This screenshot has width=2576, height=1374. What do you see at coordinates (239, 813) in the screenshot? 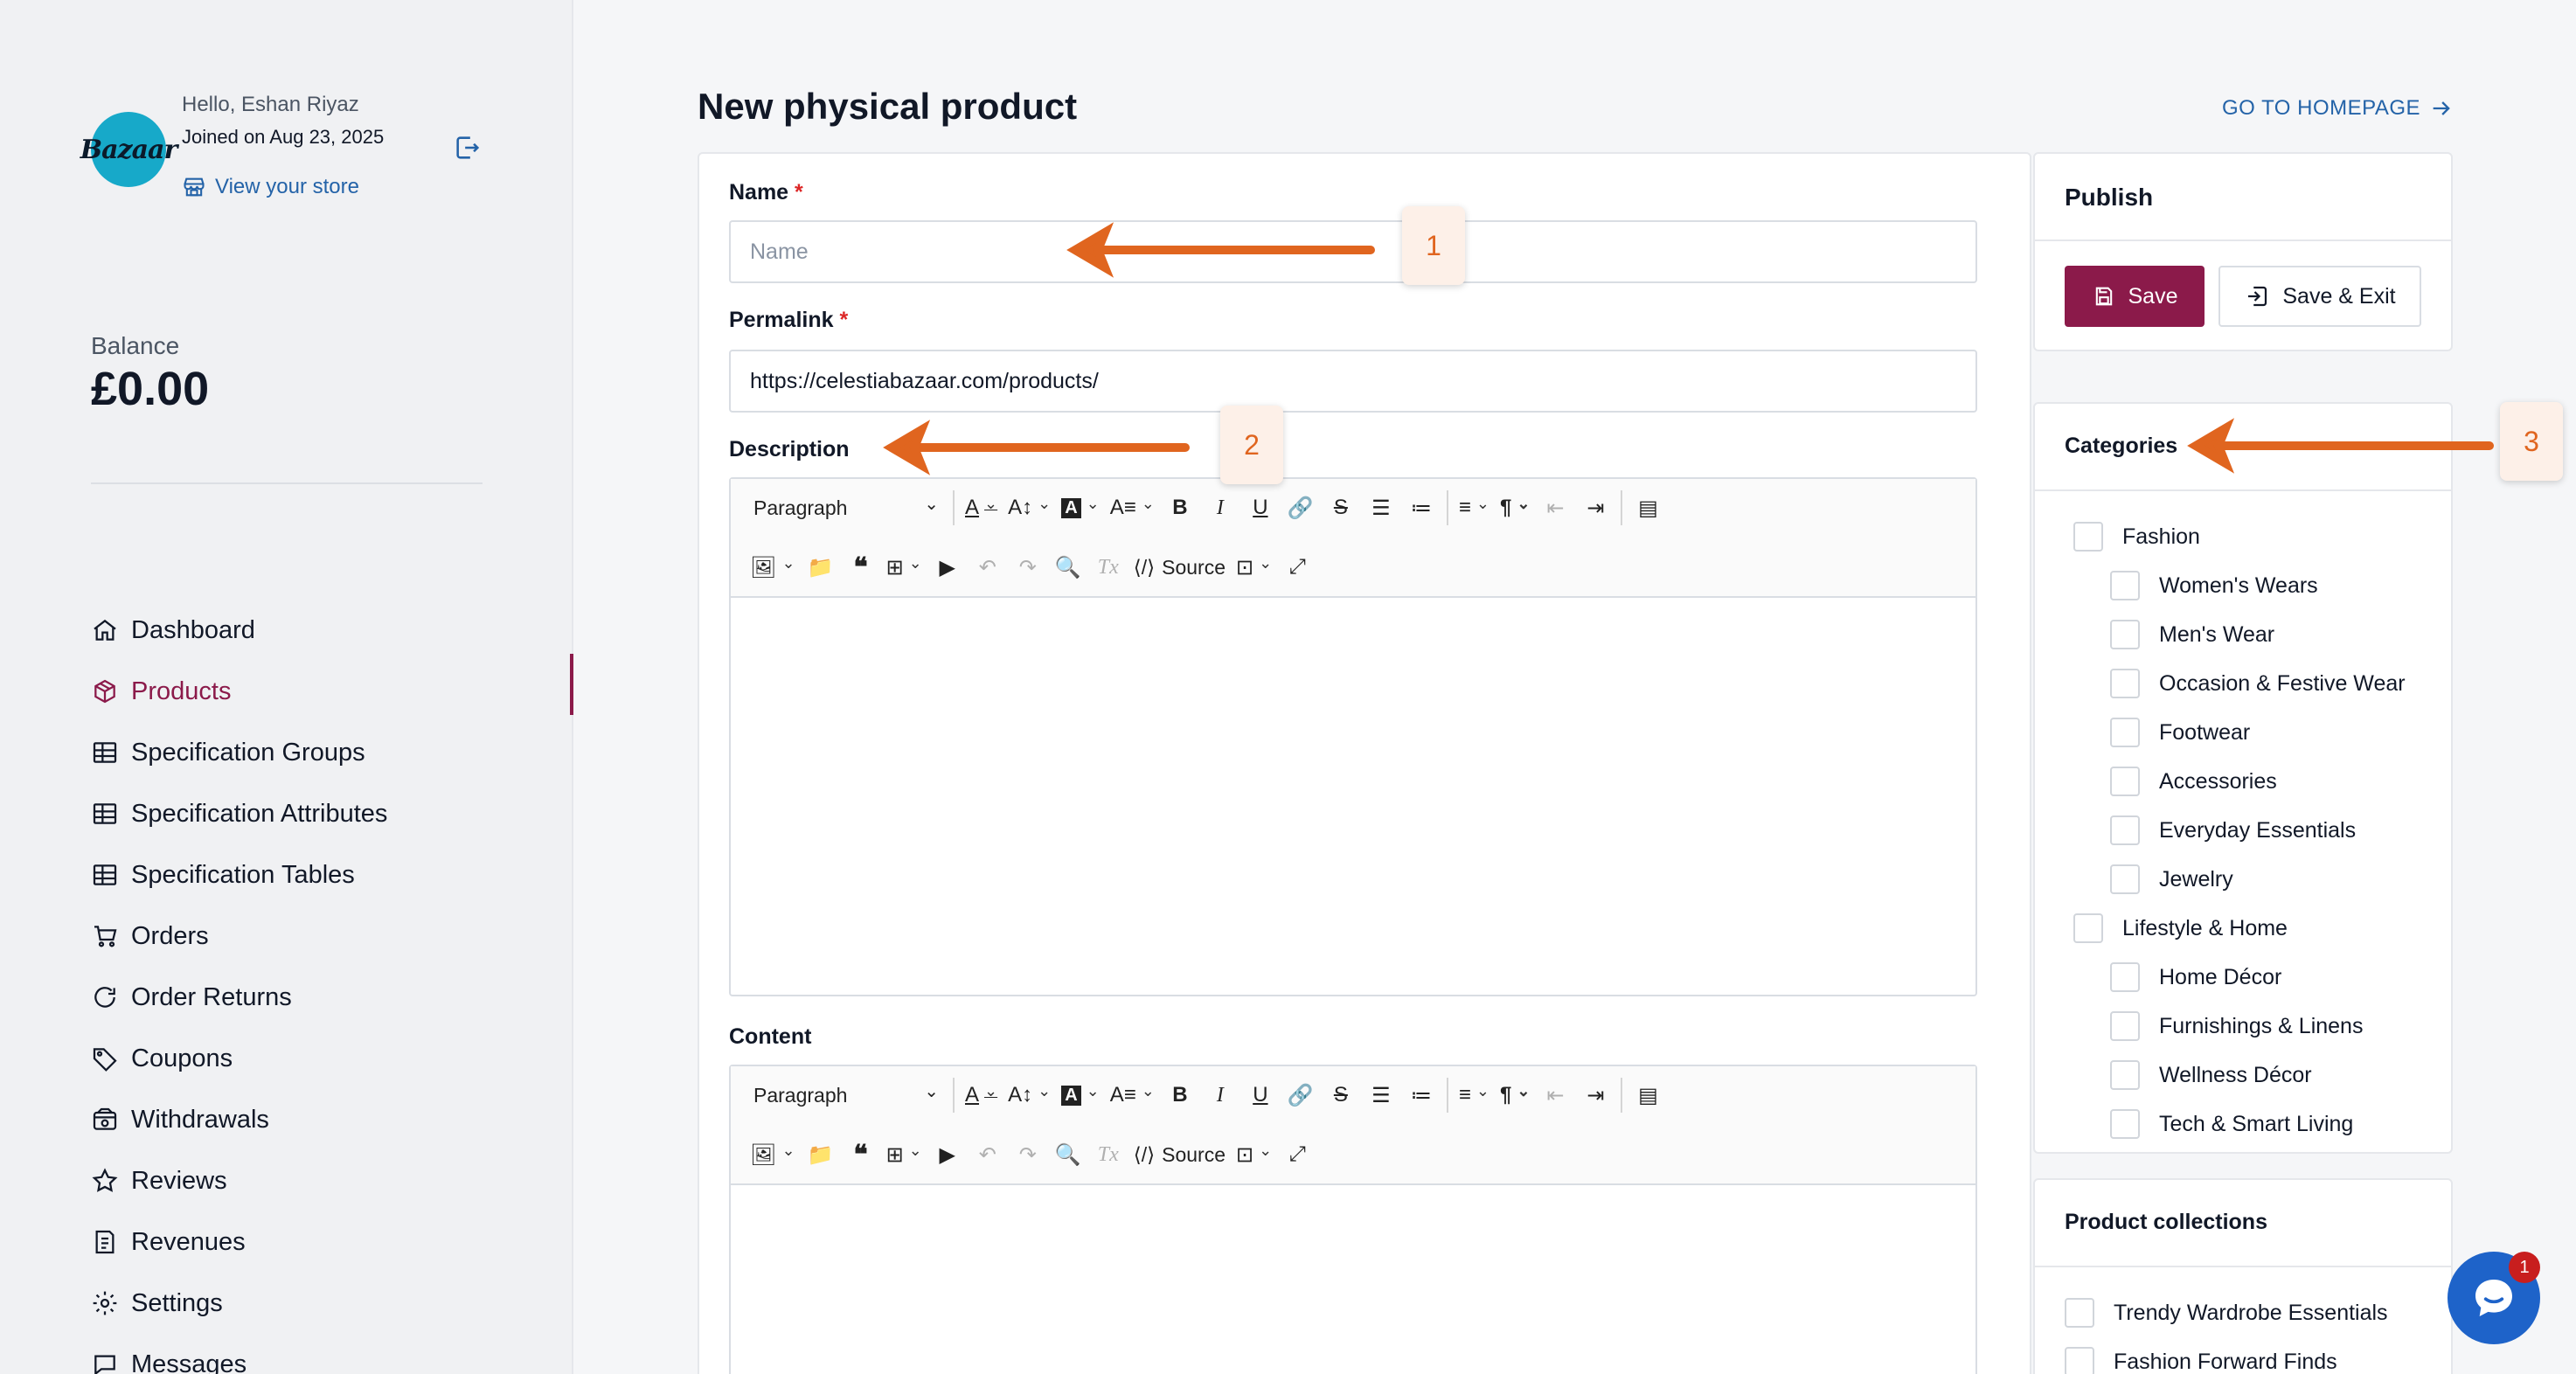
I see `sidebar-item-specification-attributes: Specification Attributes` at bounding box center [239, 813].